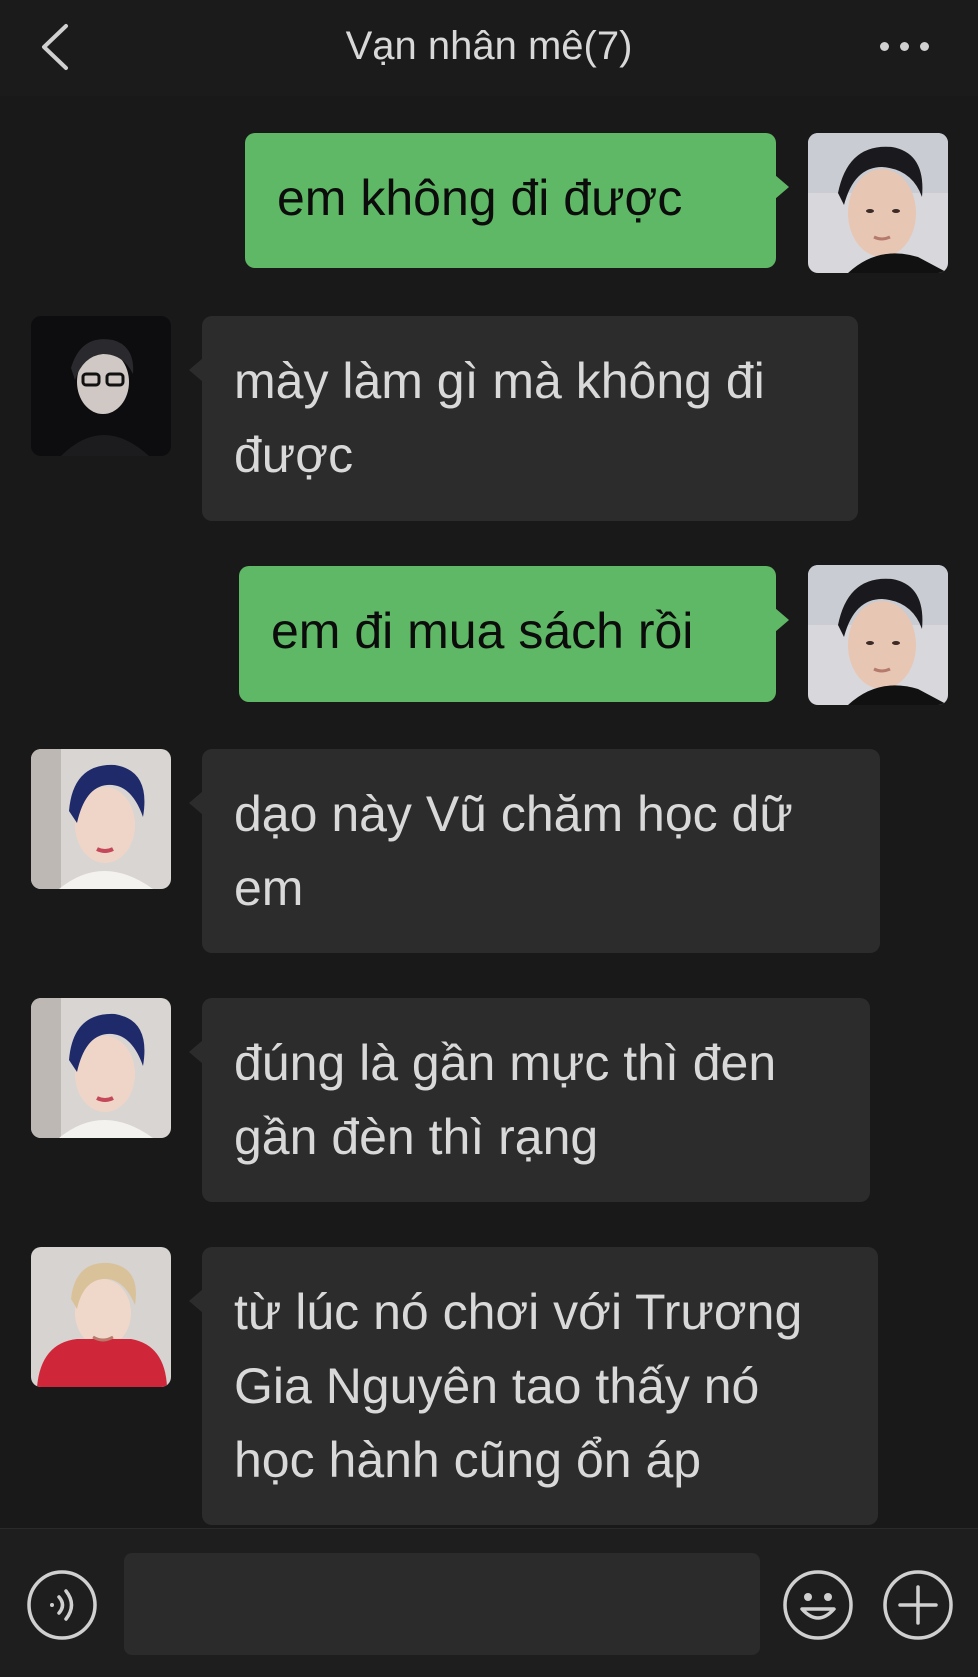 Image resolution: width=978 pixels, height=1677 pixels. I want to click on my-message-bubble: em đi mua sách rồi, so click(514, 634).